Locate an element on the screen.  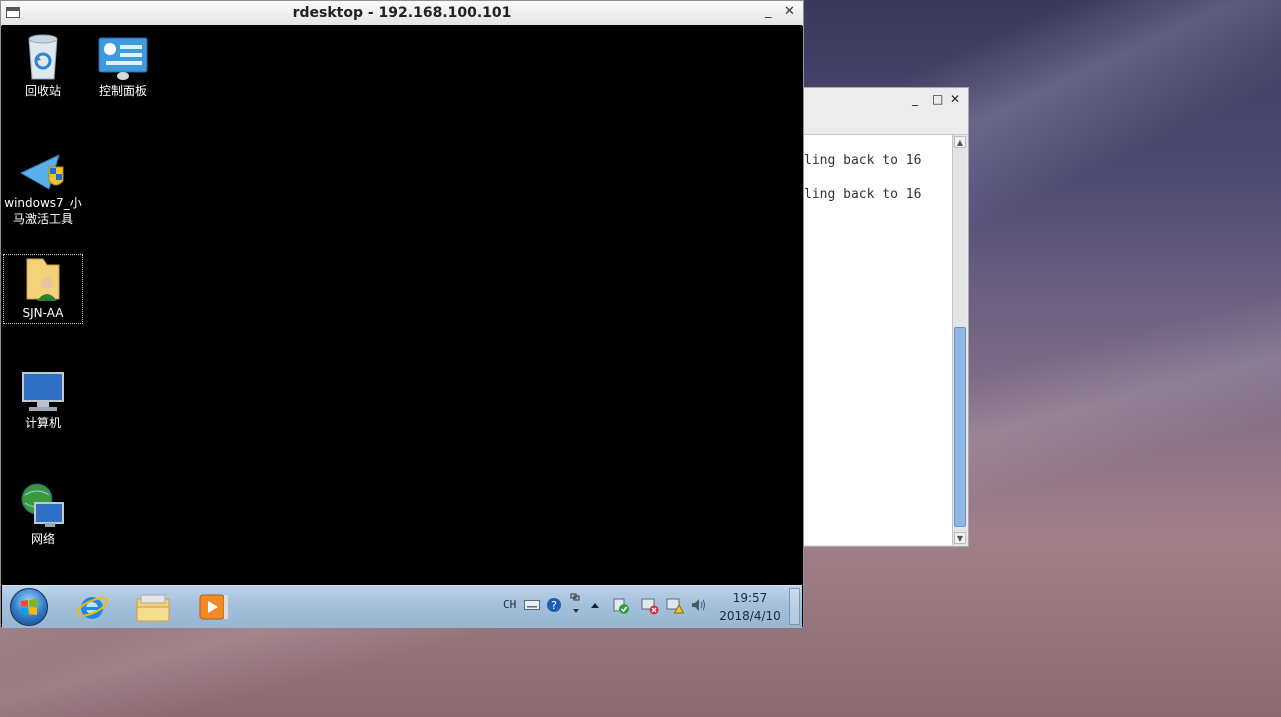
rdesktop-titlebar: rdesktop - 192.168.100.101 _ ✕ is located at coordinates (402, 13).